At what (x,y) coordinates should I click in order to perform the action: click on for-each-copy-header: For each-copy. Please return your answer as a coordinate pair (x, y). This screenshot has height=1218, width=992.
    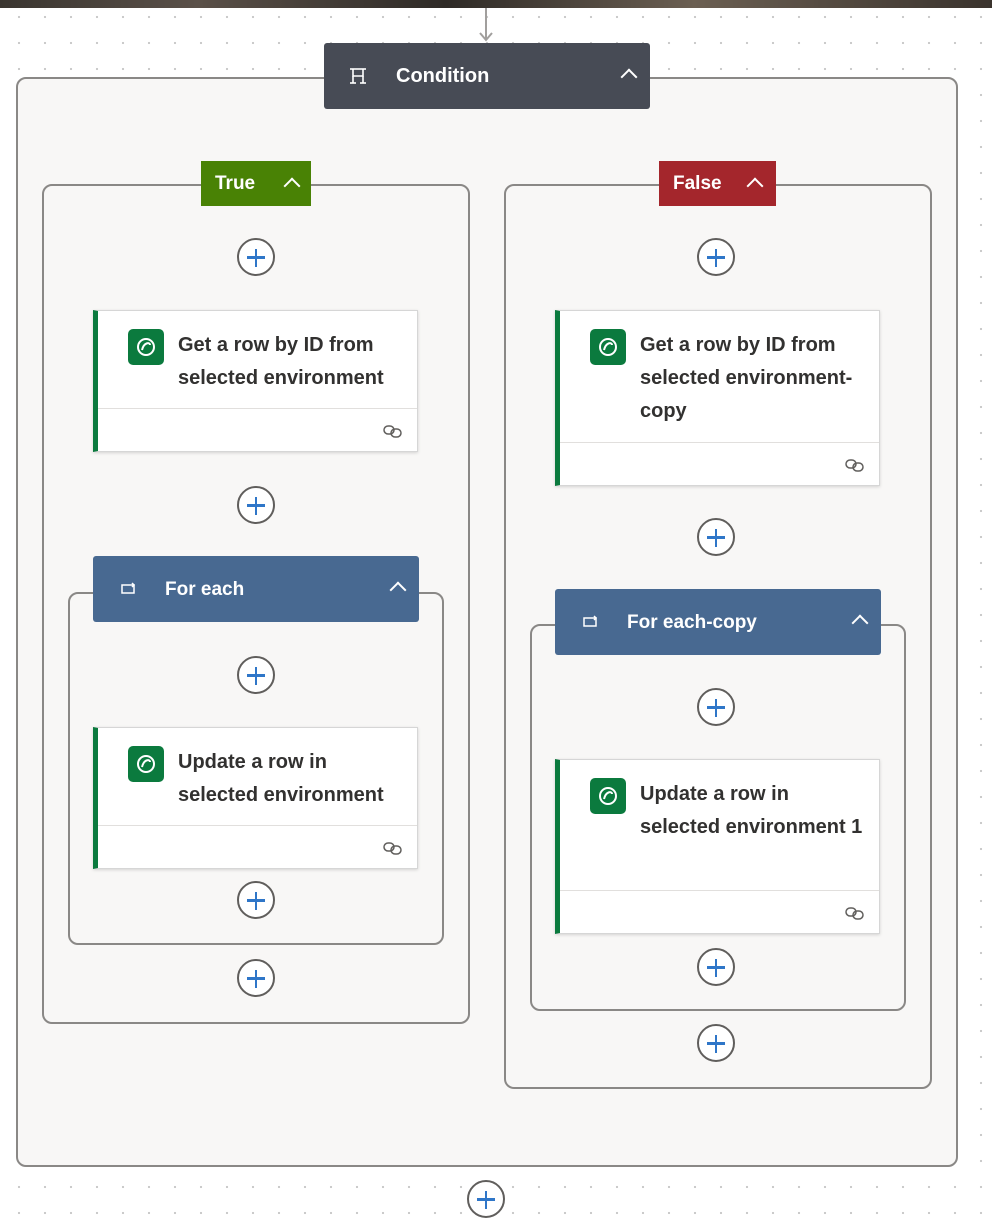
    Looking at the image, I should click on (718, 622).